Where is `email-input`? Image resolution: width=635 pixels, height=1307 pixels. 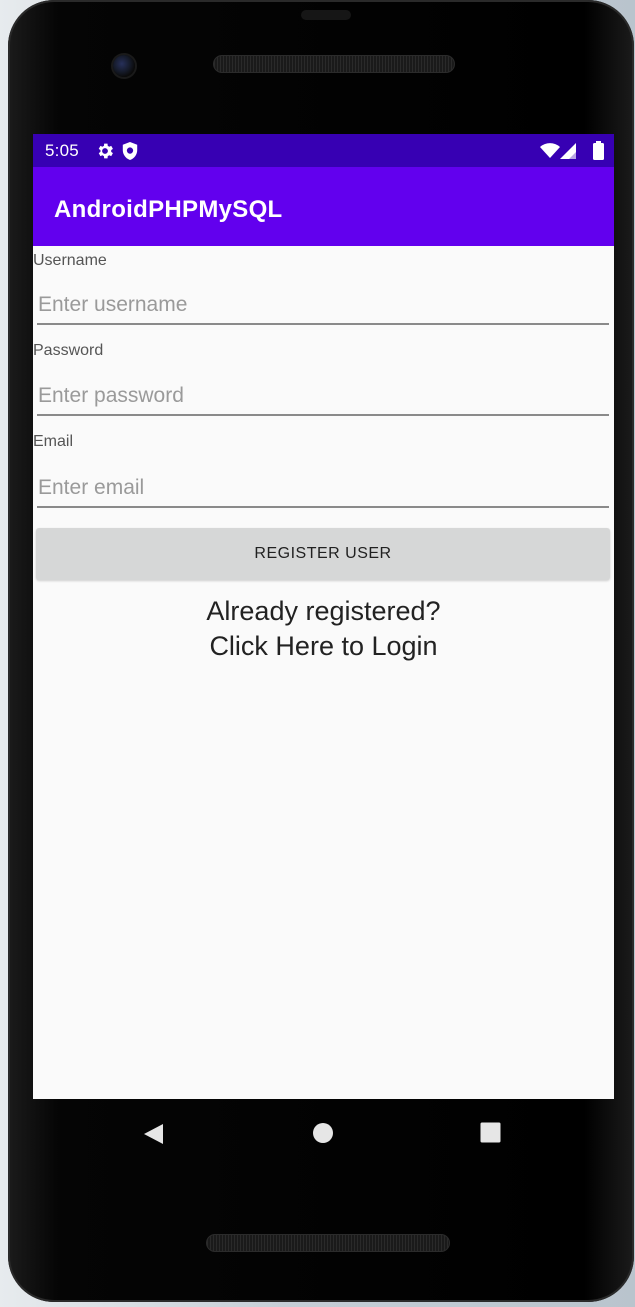 email-input is located at coordinates (323, 489).